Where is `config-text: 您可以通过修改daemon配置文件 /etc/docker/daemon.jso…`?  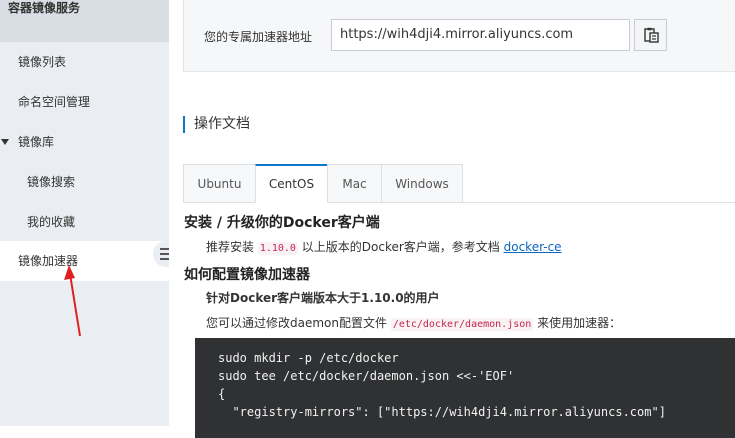
config-text: 您可以通过修改daemon配置文件 /etc/docker/daemon.jso… is located at coordinates (413, 322).